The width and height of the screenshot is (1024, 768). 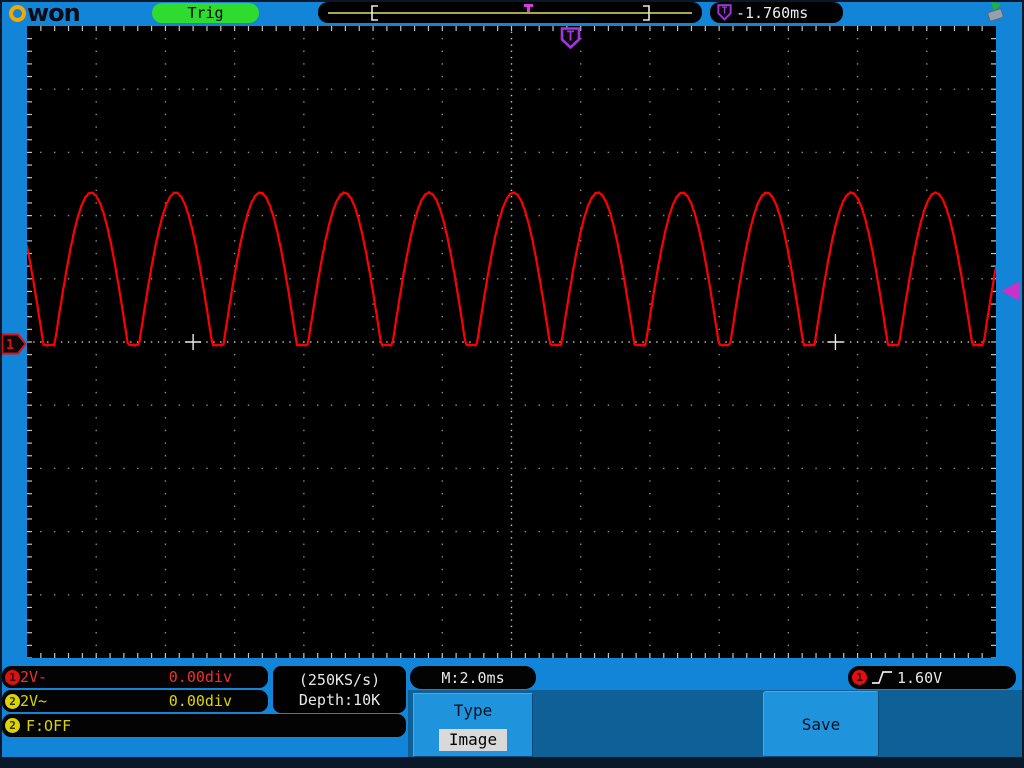 I want to click on save-button-label: Save, so click(x=821, y=724).